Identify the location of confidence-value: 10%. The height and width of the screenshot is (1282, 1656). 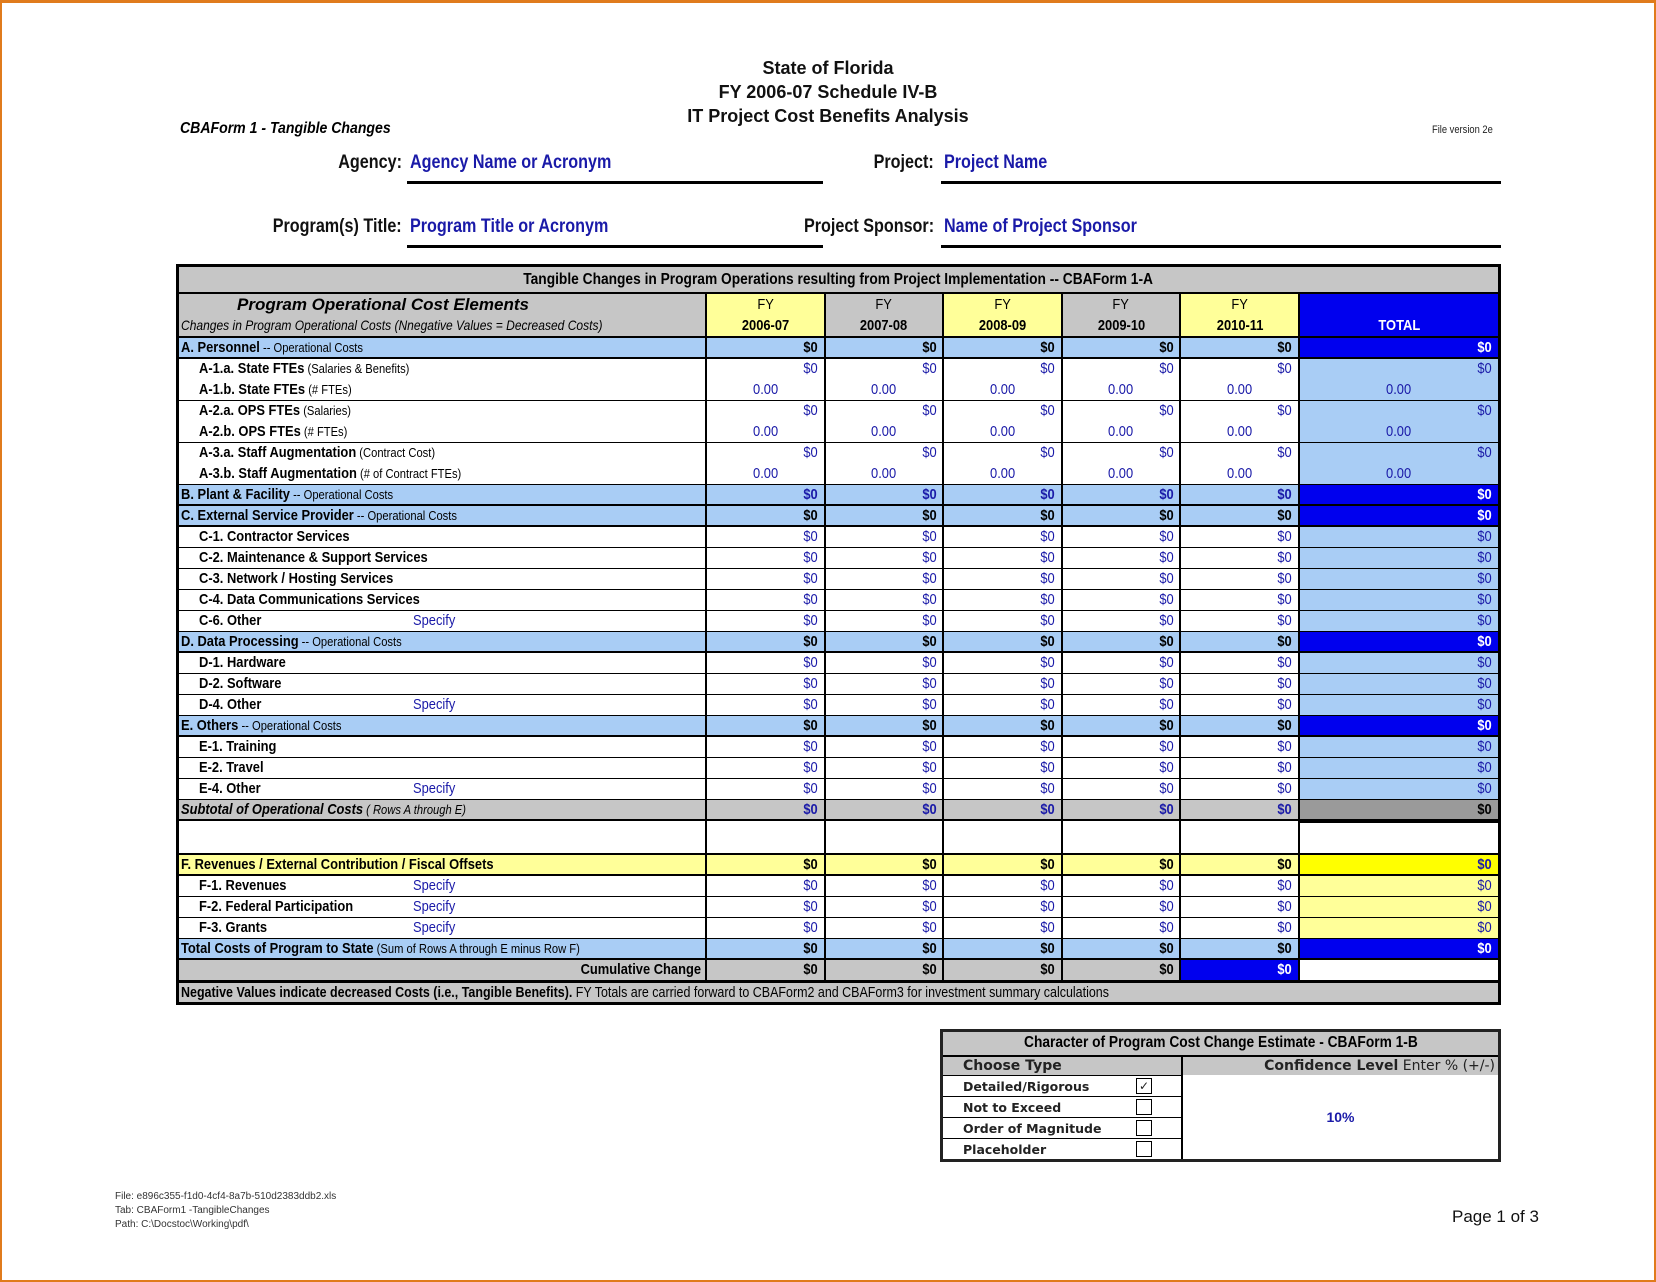
(1340, 1117).